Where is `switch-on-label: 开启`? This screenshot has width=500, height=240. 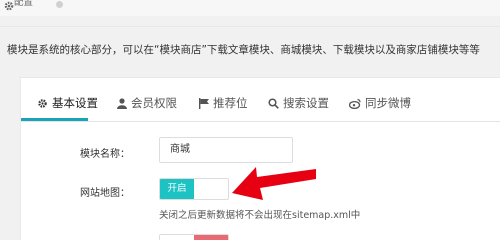
switch-on-label: 开启 is located at coordinates (177, 189).